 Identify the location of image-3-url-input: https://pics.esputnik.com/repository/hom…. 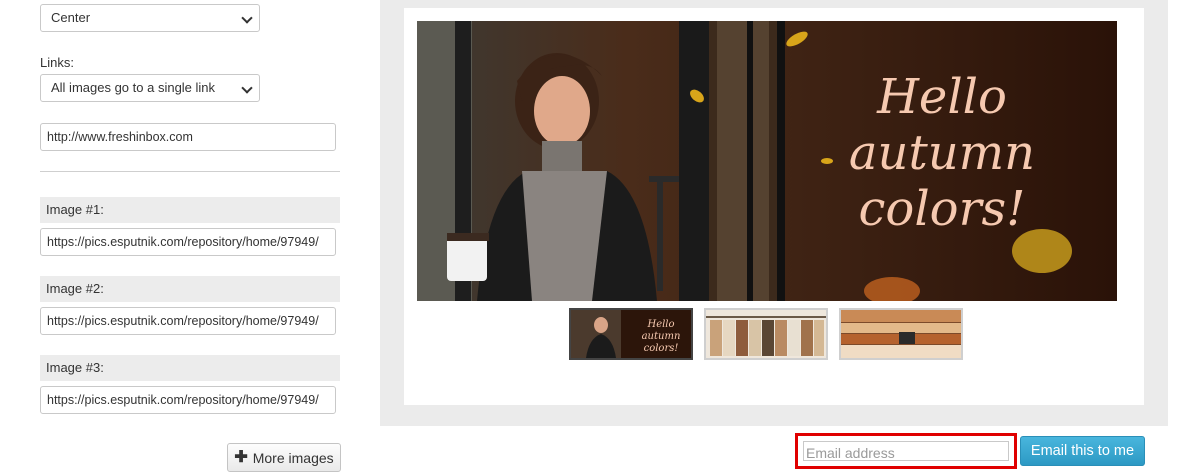
(188, 400).